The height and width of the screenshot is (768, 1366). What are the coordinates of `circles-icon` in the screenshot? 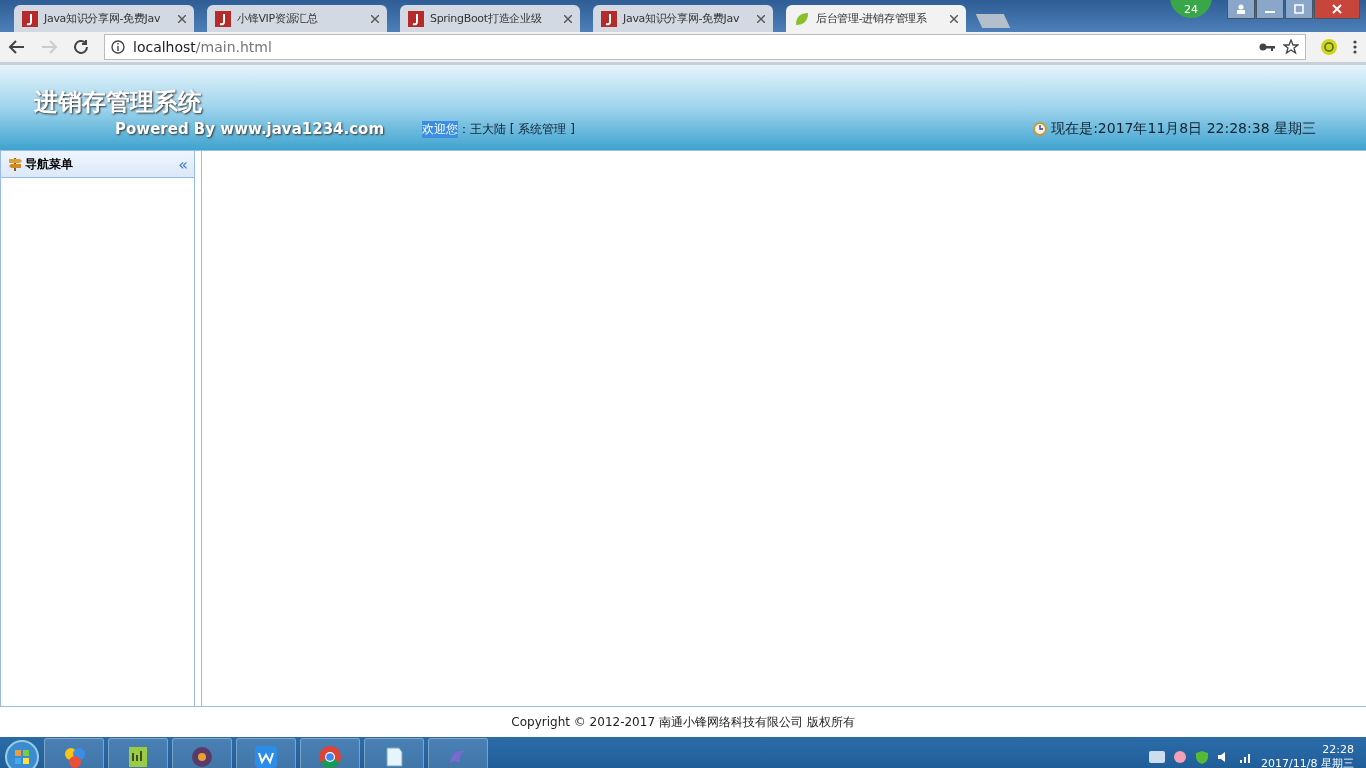 It's located at (74, 756).